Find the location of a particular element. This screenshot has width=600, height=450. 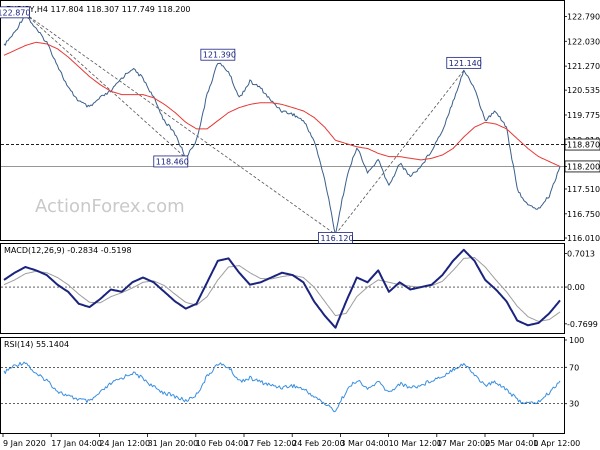

price-tick-label: 120.535 is located at coordinates (583, 90).